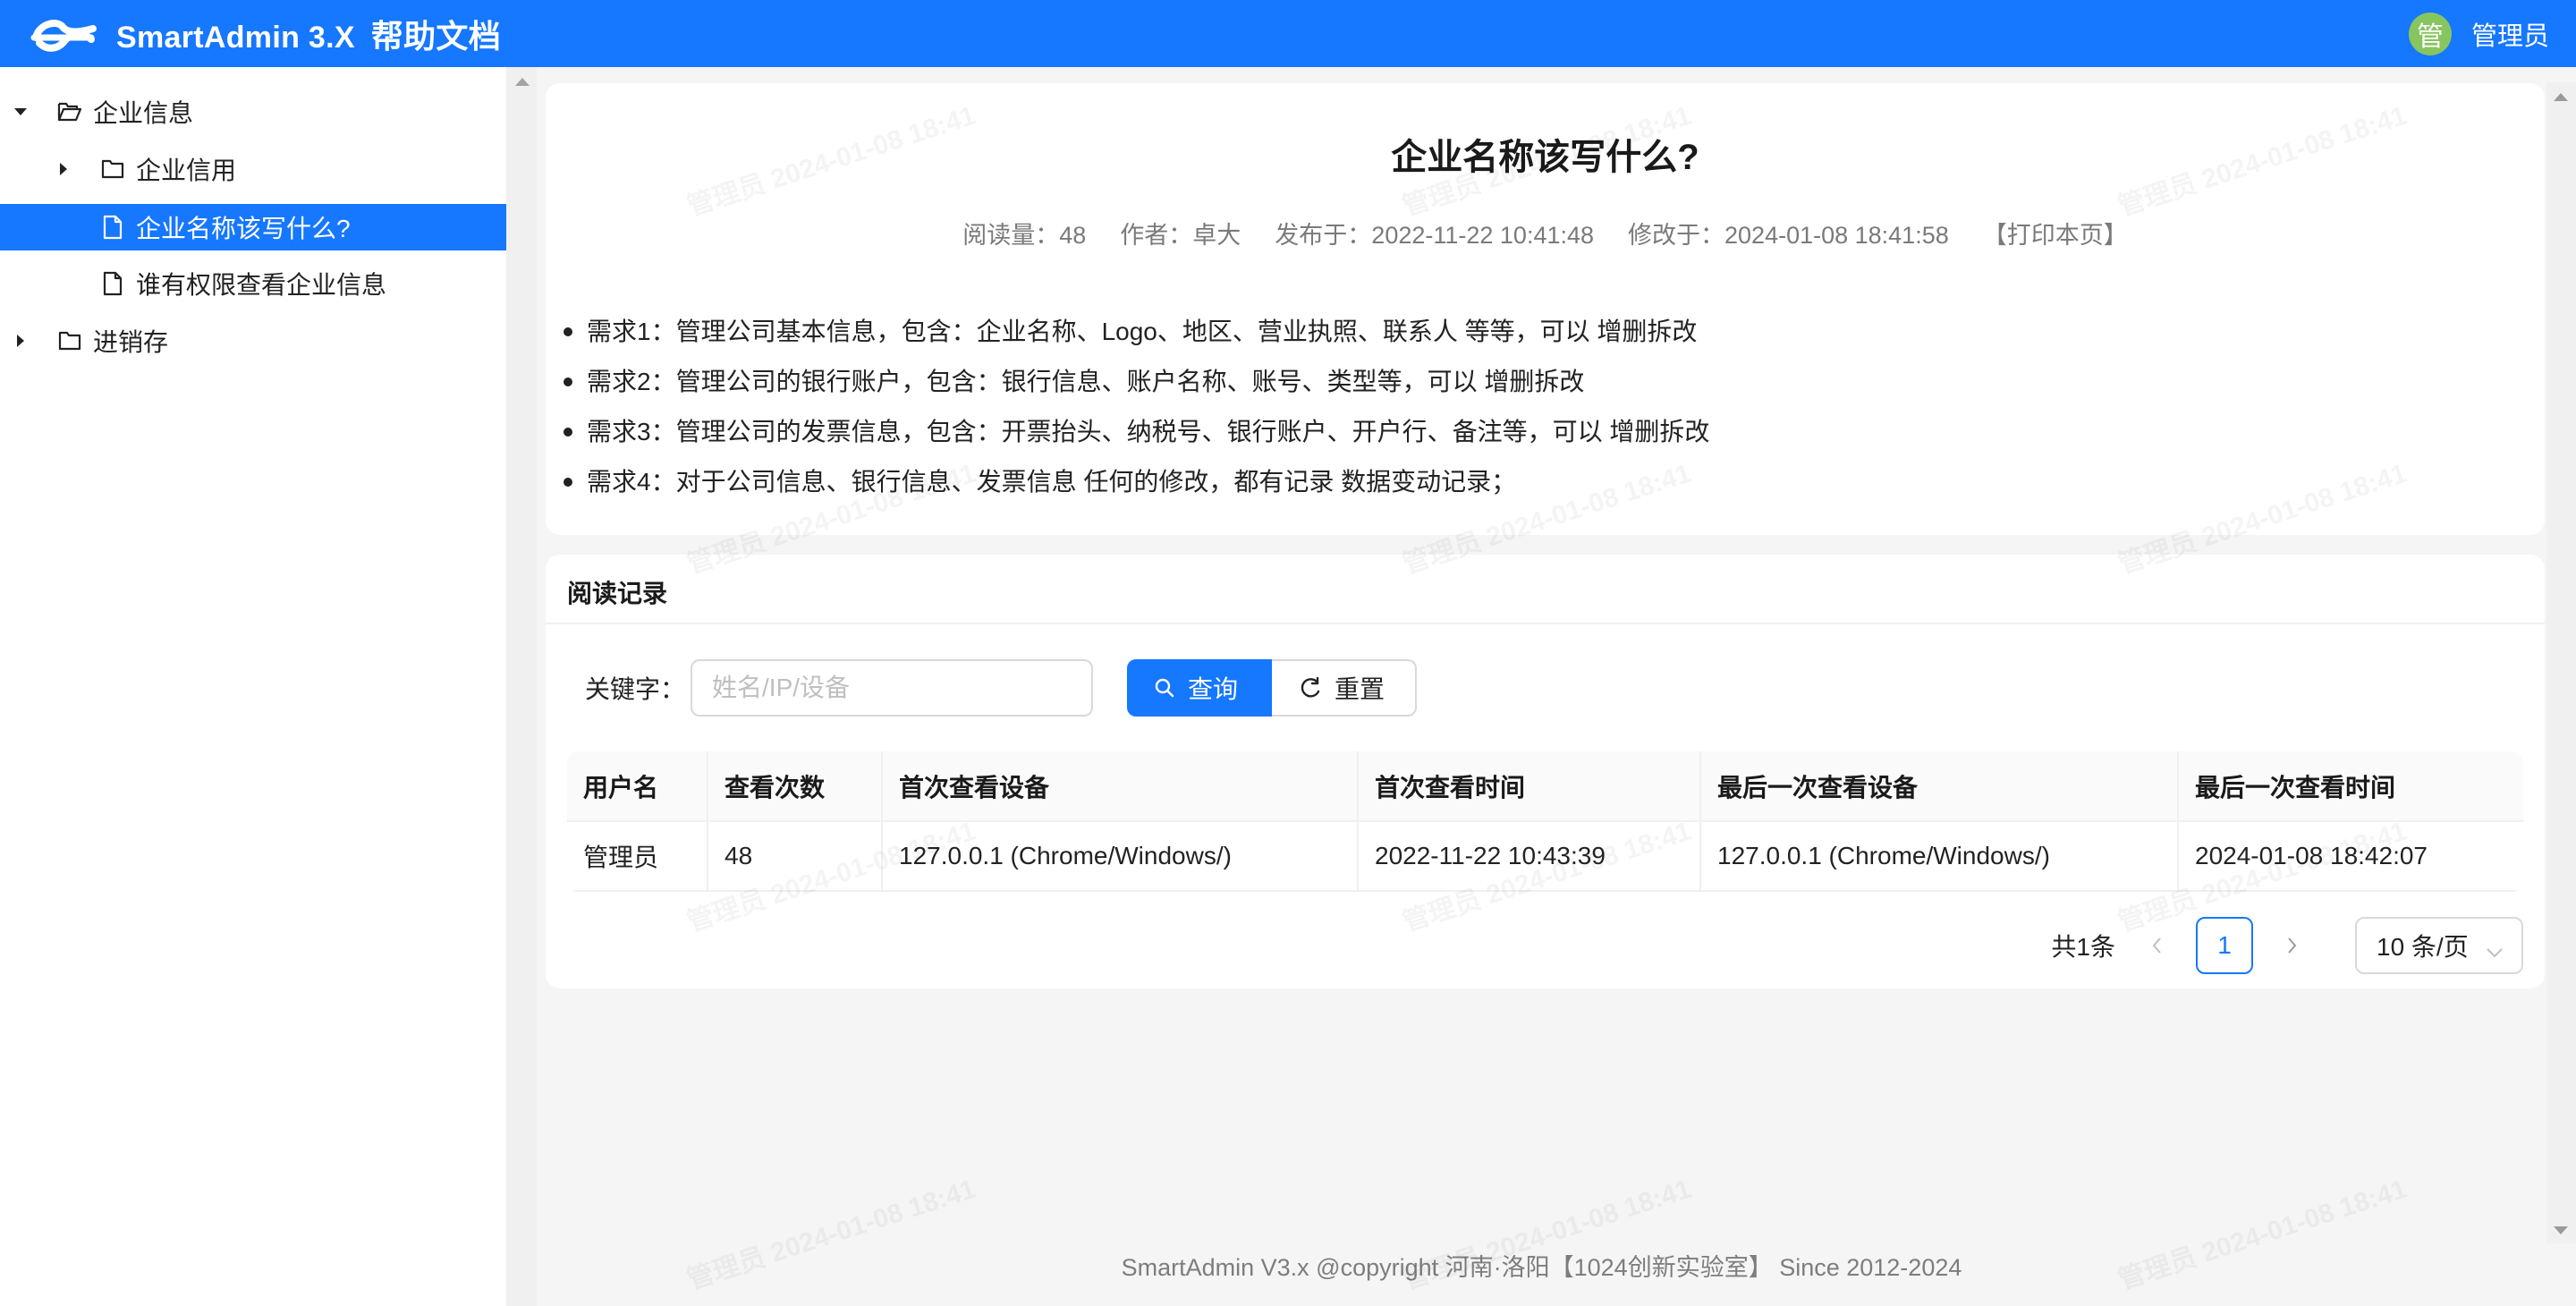  What do you see at coordinates (2430, 33) in the screenshot?
I see `avatar: 管` at bounding box center [2430, 33].